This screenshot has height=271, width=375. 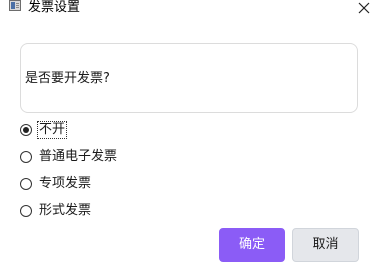 I want to click on question-text: 是否要开发票?, so click(x=67, y=78).